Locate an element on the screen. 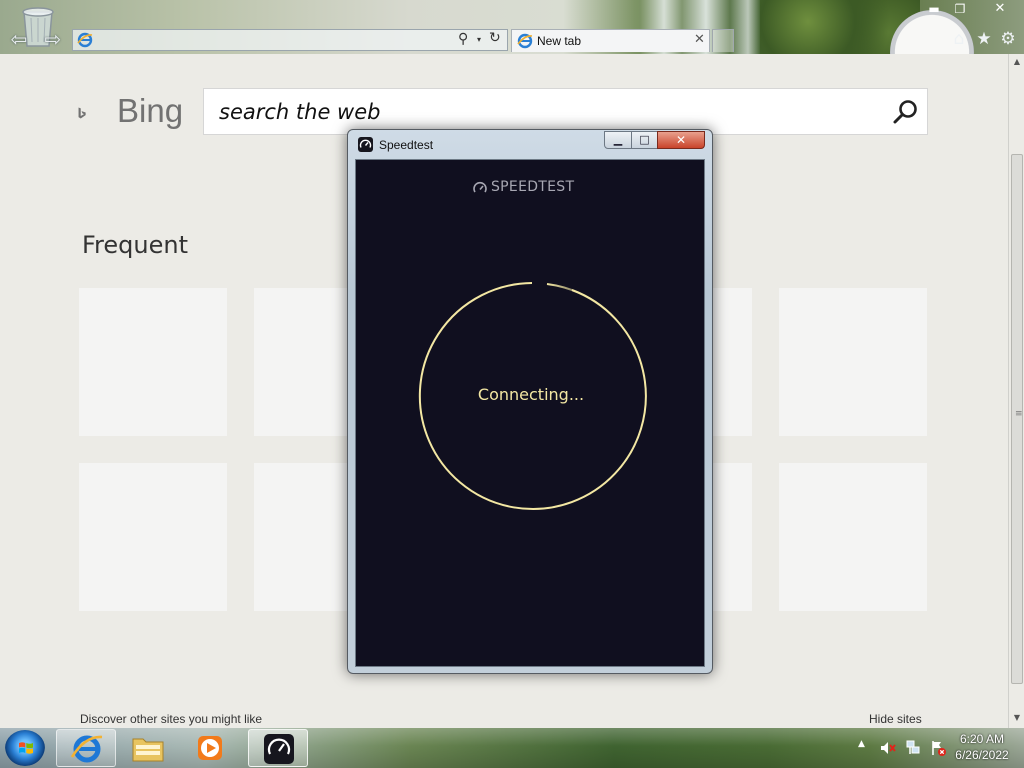  volume-muted-icon is located at coordinates (888, 748).